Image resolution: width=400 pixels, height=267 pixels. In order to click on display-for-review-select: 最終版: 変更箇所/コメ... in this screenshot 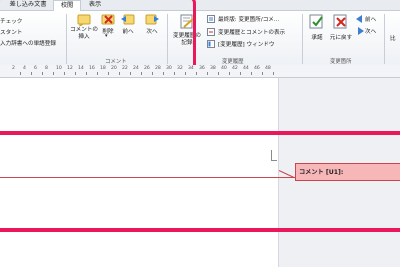, I will do `click(253, 19)`.